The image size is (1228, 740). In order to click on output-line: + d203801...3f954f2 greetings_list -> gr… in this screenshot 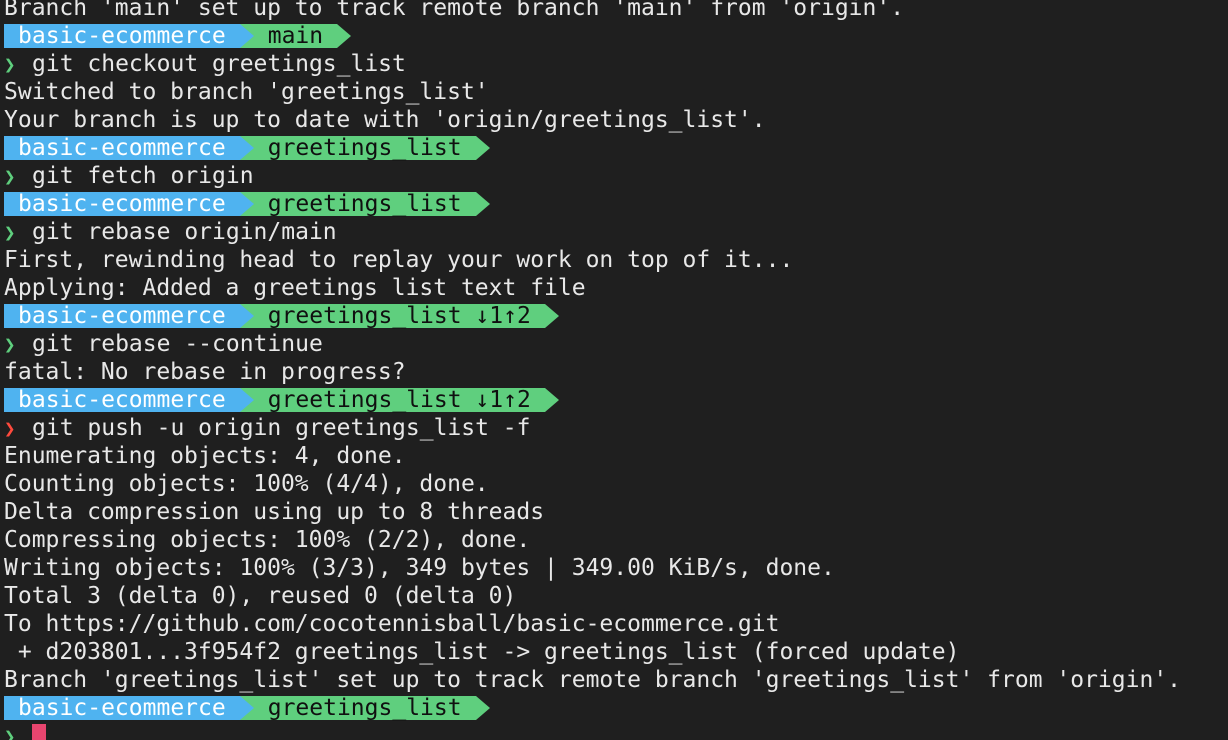, I will do `click(482, 652)`.